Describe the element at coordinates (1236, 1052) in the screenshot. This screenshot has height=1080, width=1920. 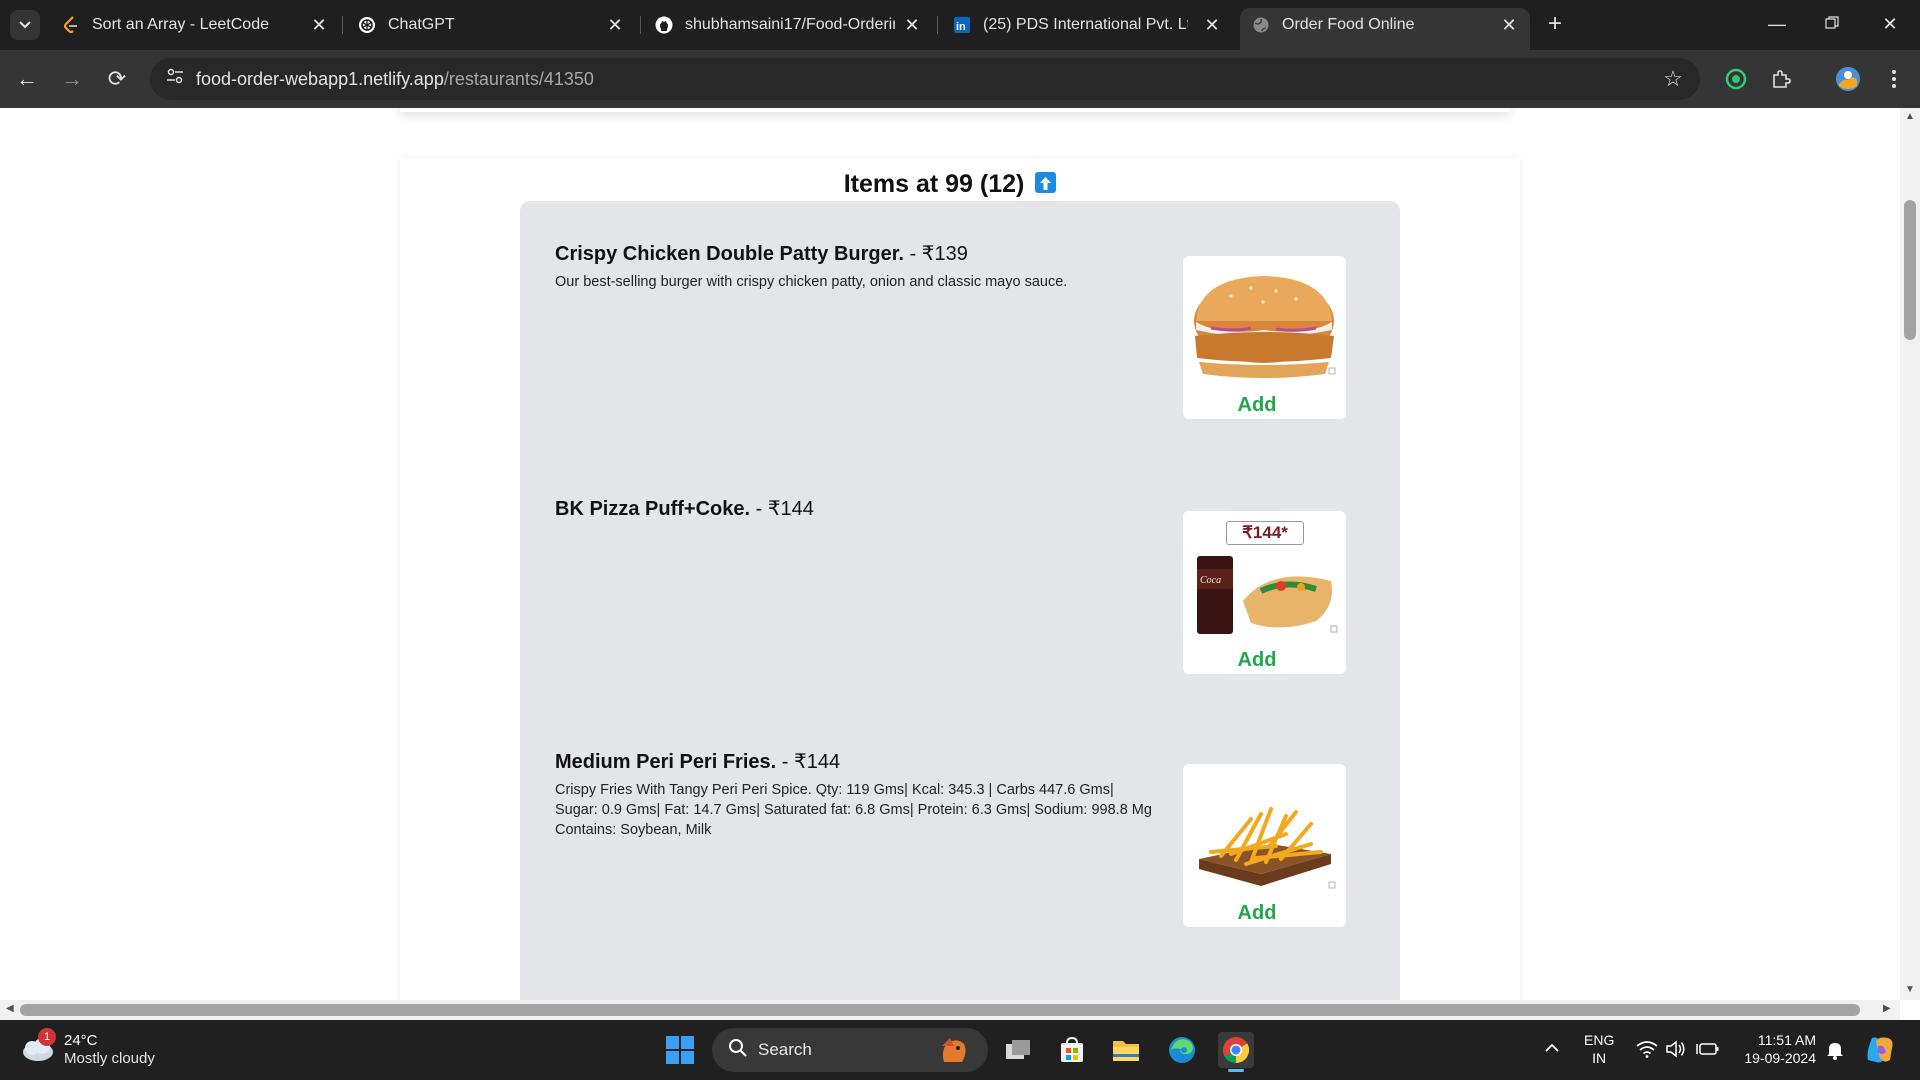
I see `chrome-browser-icon` at that location.